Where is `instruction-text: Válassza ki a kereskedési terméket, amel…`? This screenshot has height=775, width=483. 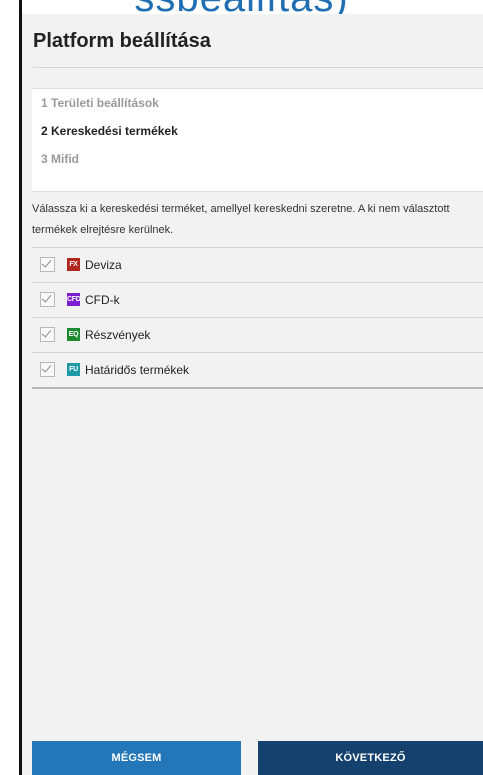
instruction-text: Válassza ki a kereskedési terméket, amel… is located at coordinates (241, 219).